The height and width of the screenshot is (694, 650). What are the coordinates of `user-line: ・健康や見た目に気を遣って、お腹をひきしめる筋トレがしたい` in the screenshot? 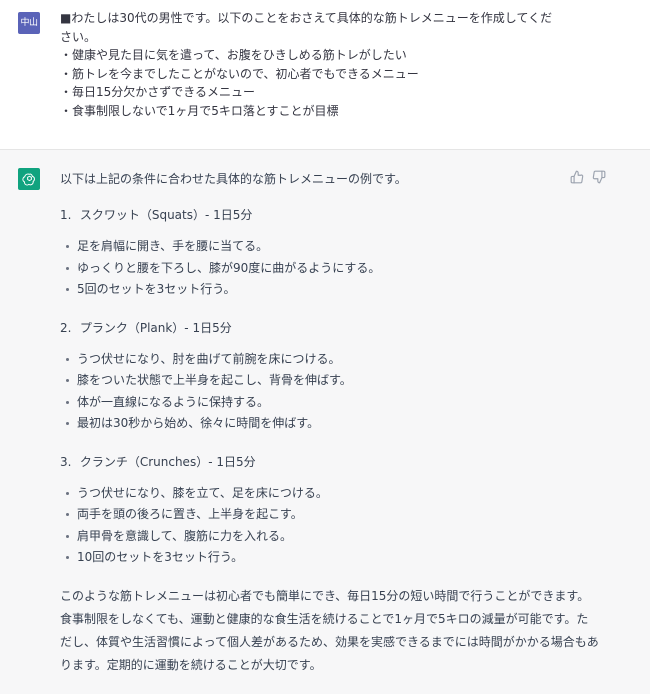 It's located at (233, 55).